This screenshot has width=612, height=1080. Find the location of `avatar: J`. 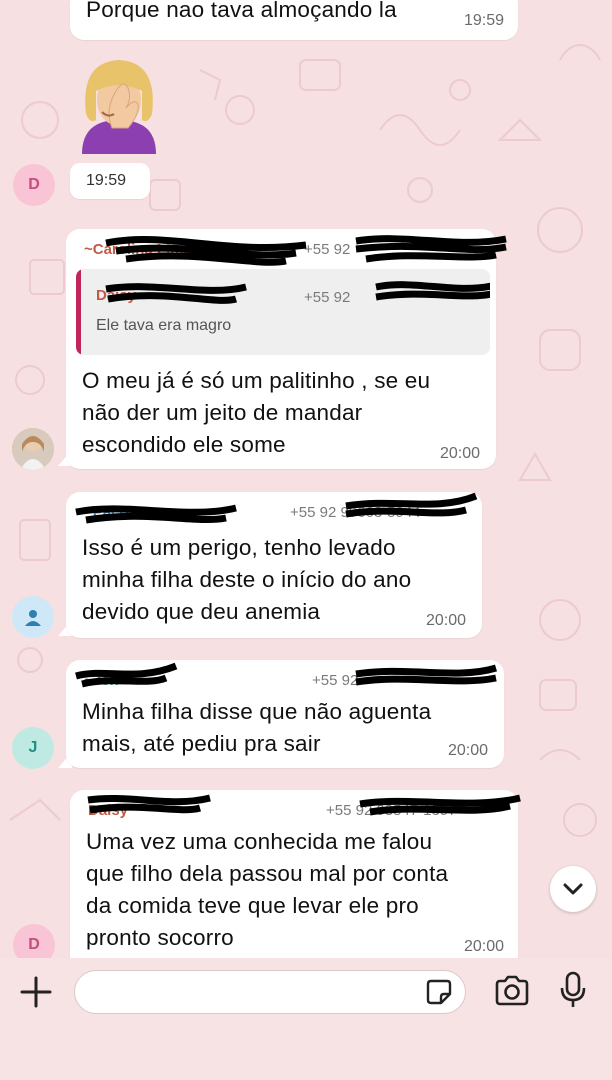

avatar: J is located at coordinates (33, 748).